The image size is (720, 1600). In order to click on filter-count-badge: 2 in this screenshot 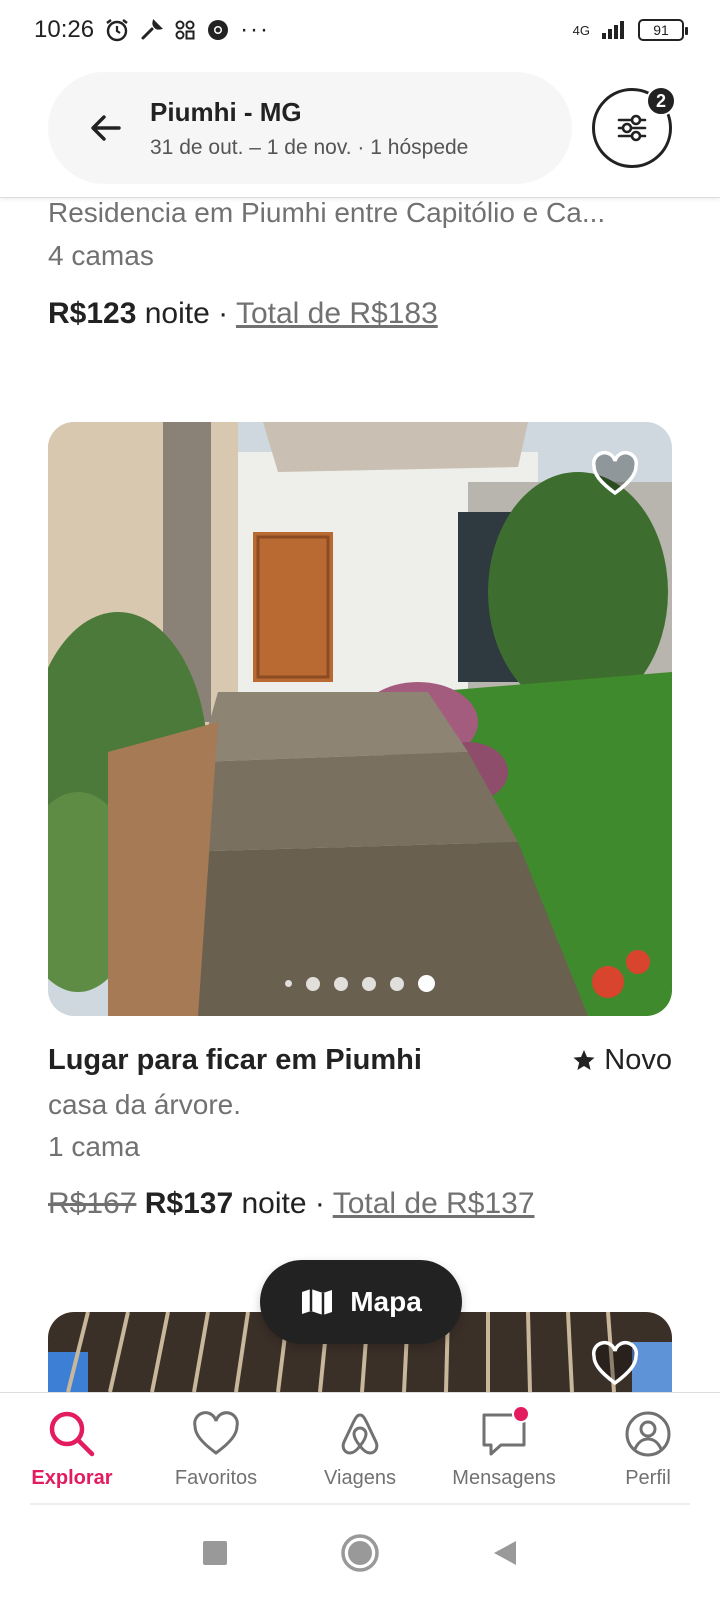, I will do `click(661, 101)`.